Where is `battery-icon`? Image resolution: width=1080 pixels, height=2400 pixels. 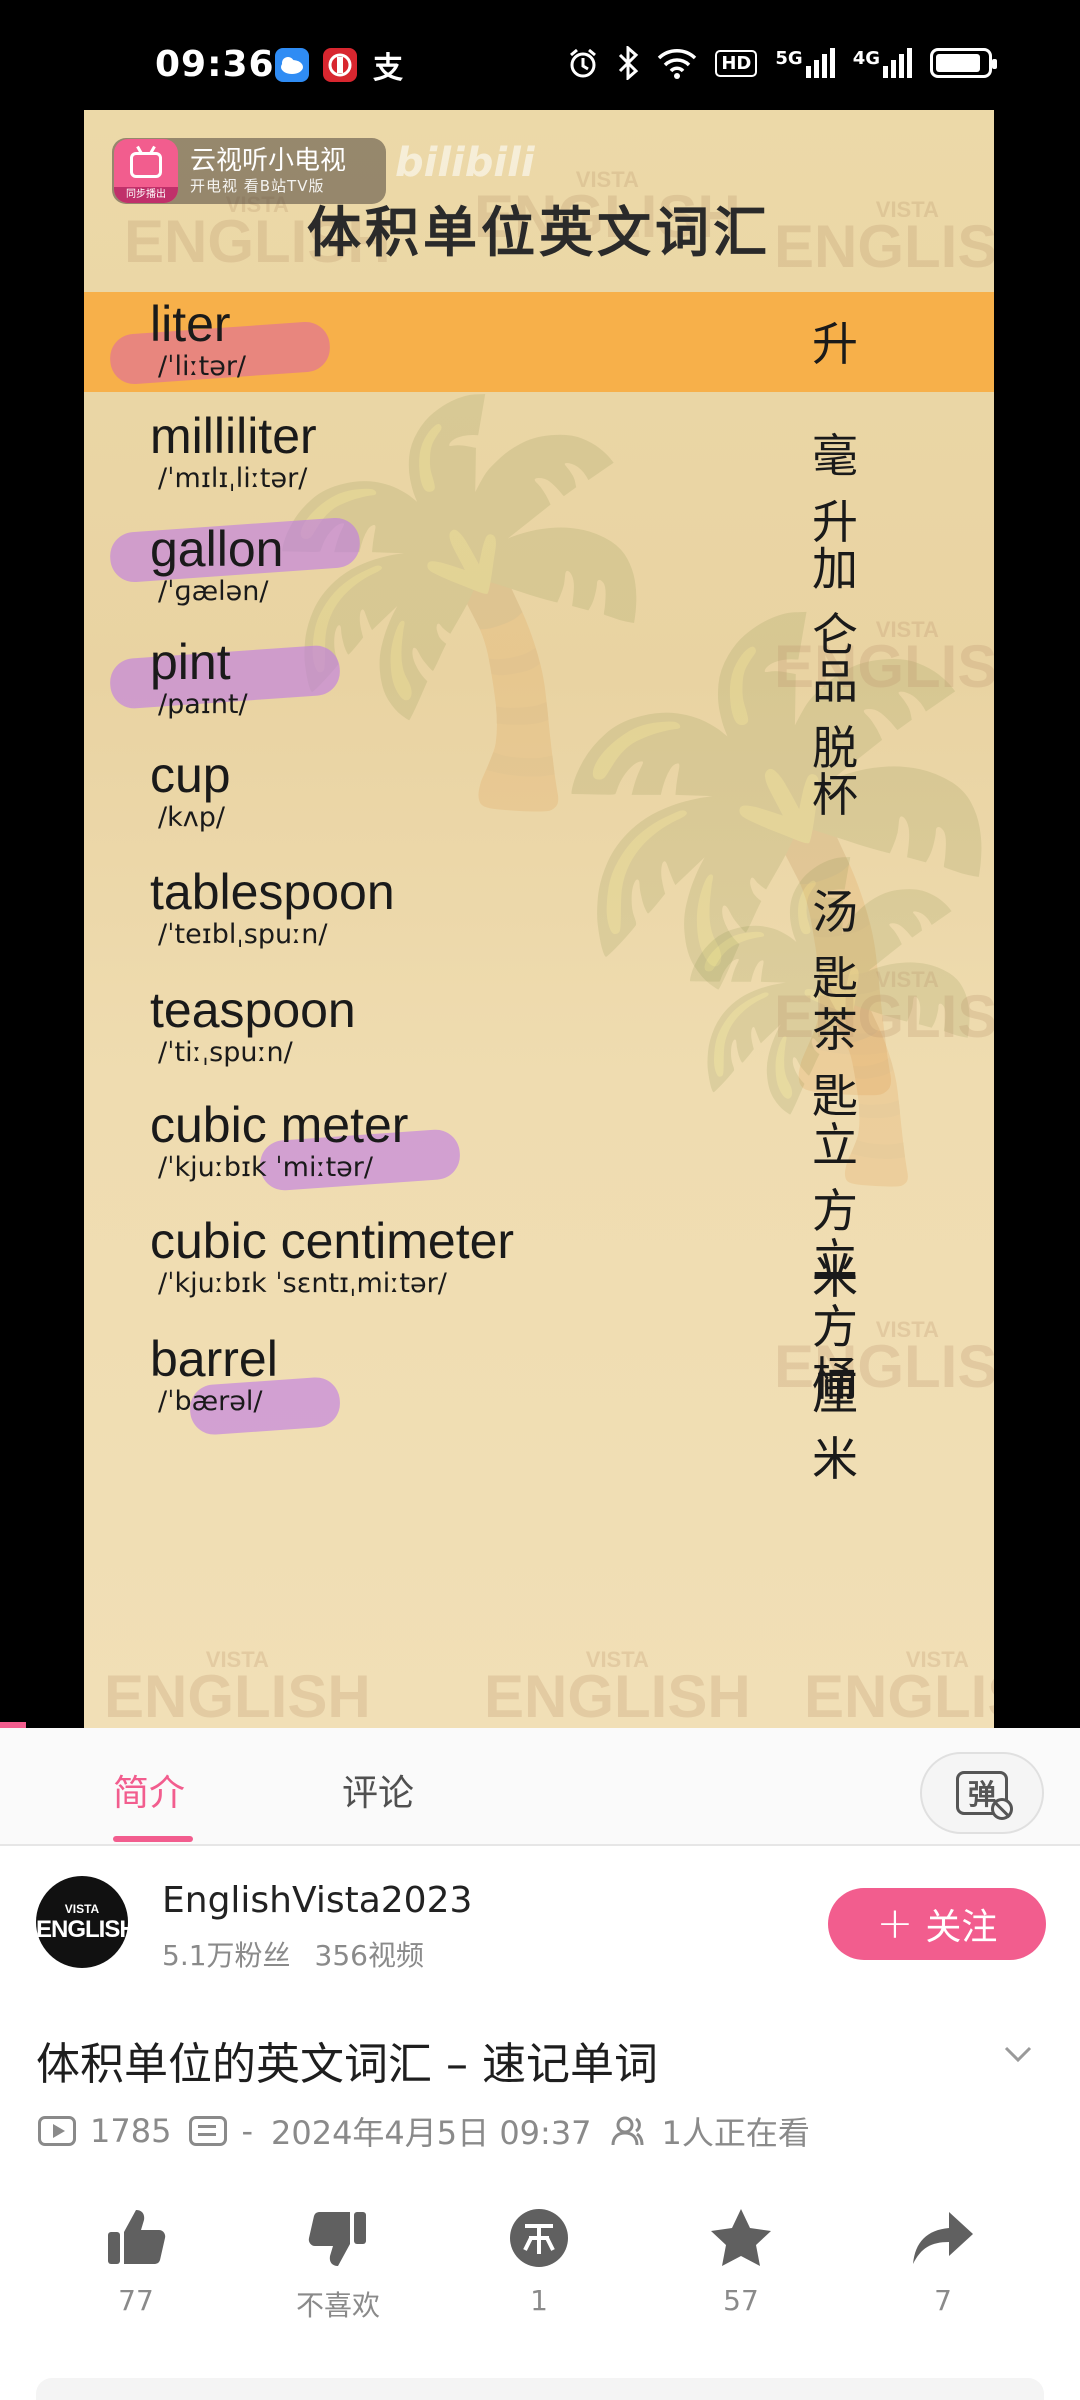
battery-icon is located at coordinates (963, 63).